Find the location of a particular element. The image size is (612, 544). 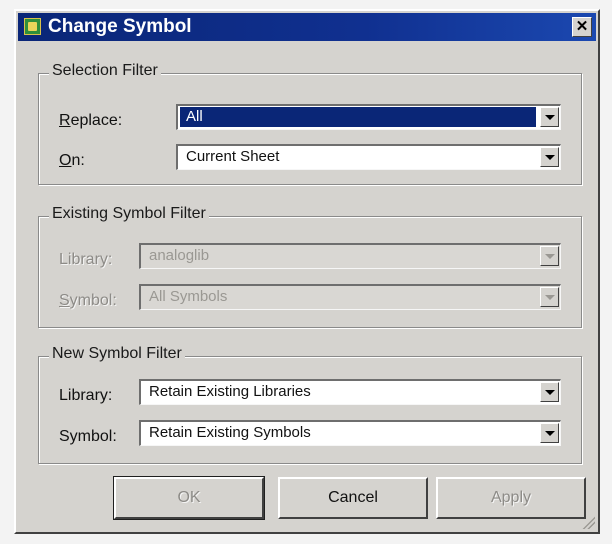

apply-button: Apply is located at coordinates (511, 498).